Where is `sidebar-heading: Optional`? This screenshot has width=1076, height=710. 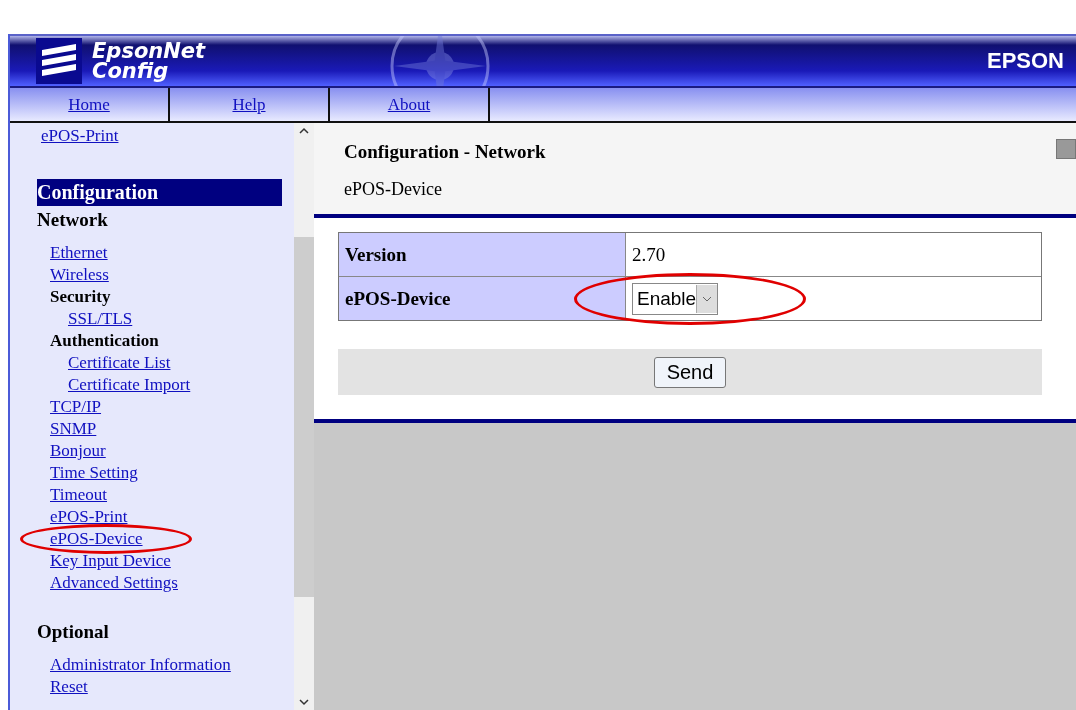
sidebar-heading: Optional is located at coordinates (73, 632).